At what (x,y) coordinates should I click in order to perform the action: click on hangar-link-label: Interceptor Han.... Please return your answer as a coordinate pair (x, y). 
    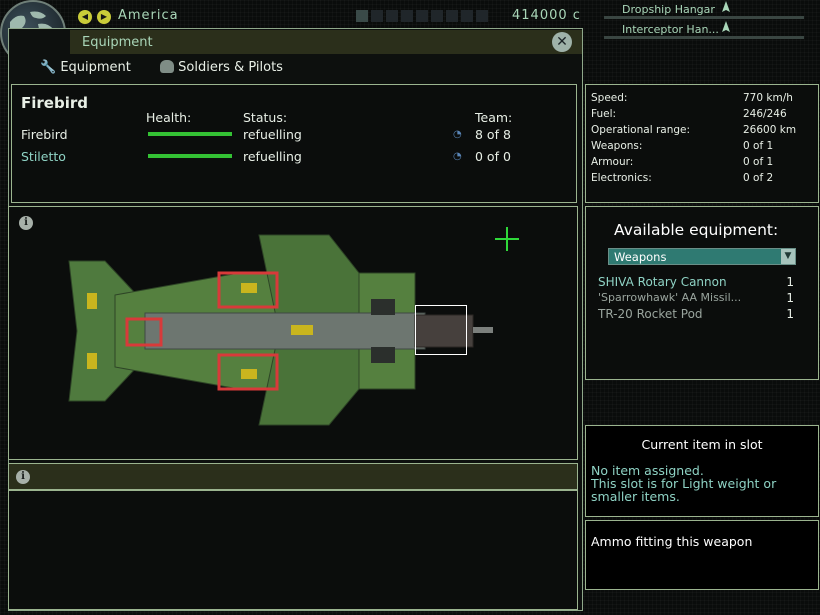
    Looking at the image, I should click on (670, 29).